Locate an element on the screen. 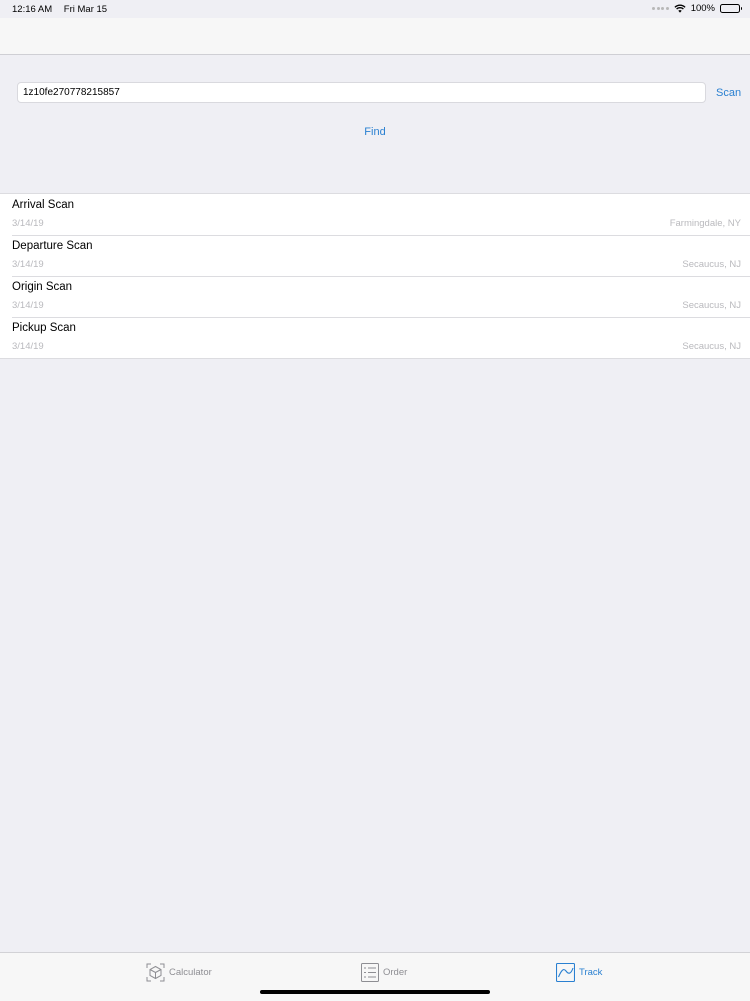 Image resolution: width=750 pixels, height=1001 pixels. status-indicators: 100% is located at coordinates (697, 8).